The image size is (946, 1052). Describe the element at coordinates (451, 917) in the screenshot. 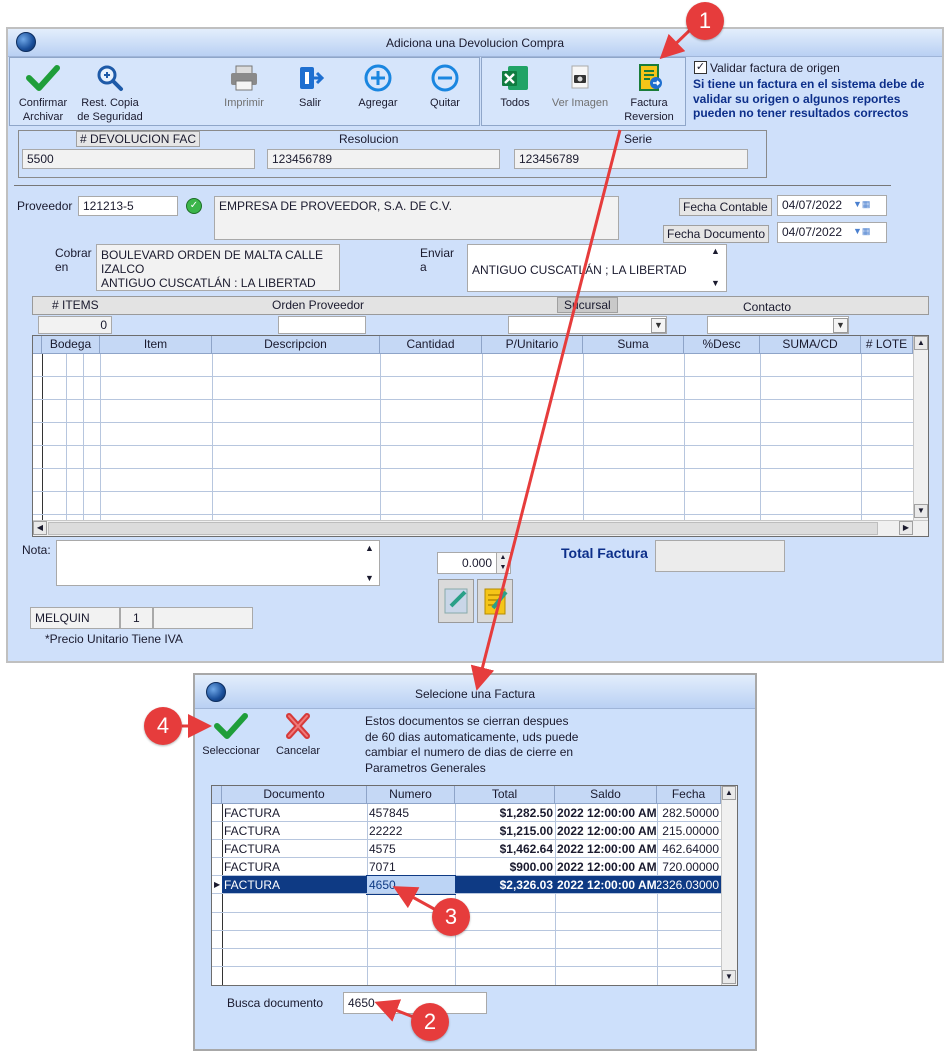

I see `callout-badge-3: 3` at that location.